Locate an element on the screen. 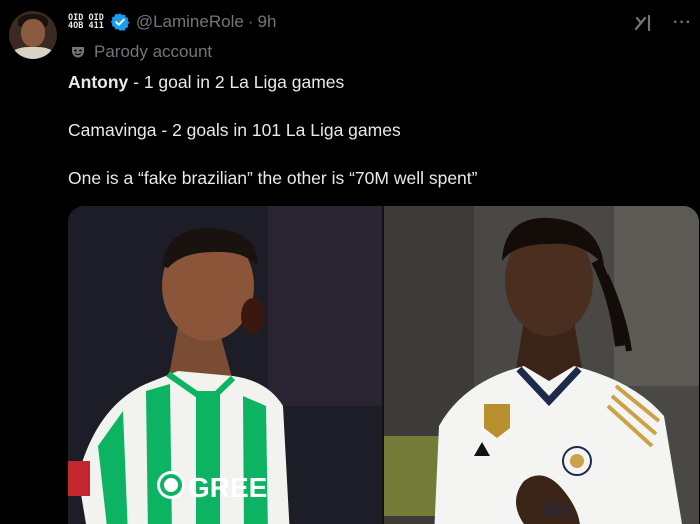 Image resolution: width=700 pixels, height=524 pixels. top-right-actions: ··· is located at coordinates (662, 23).